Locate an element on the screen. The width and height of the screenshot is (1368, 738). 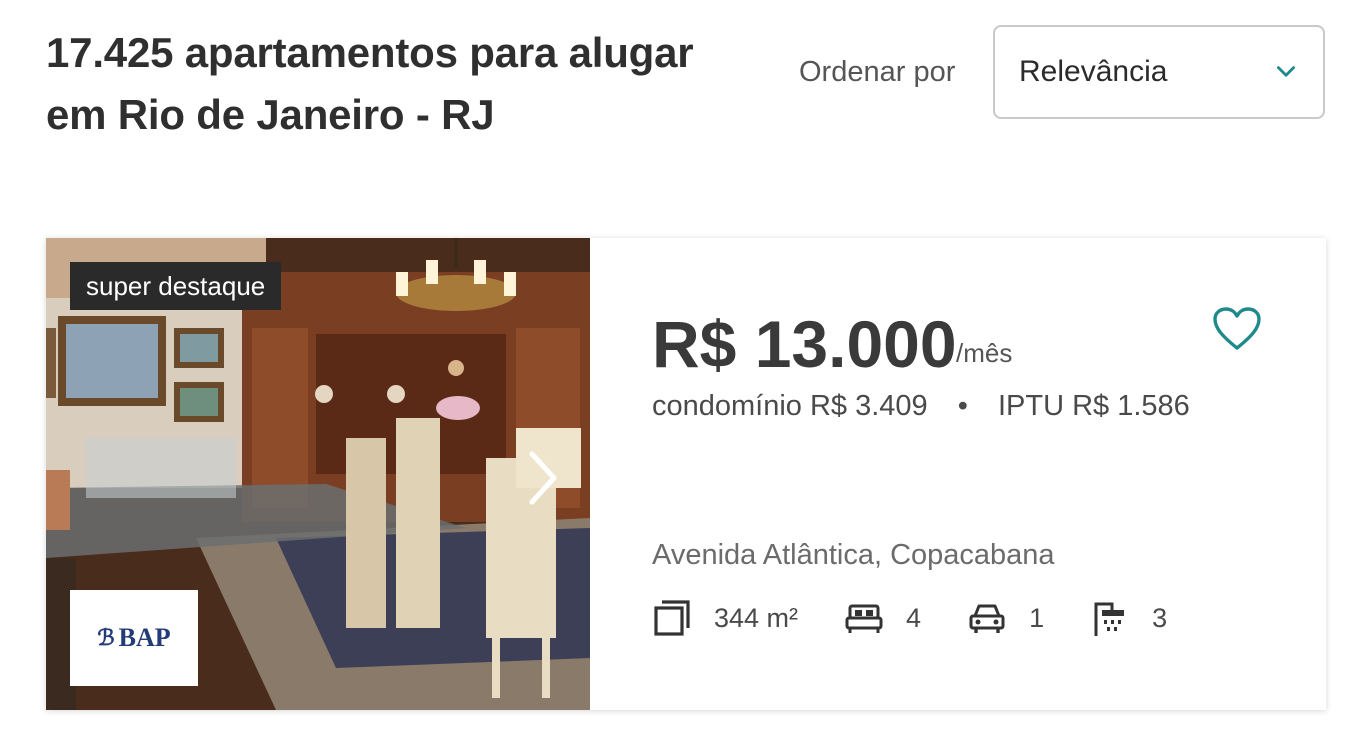
parking-value: 1 is located at coordinates (1037, 617).